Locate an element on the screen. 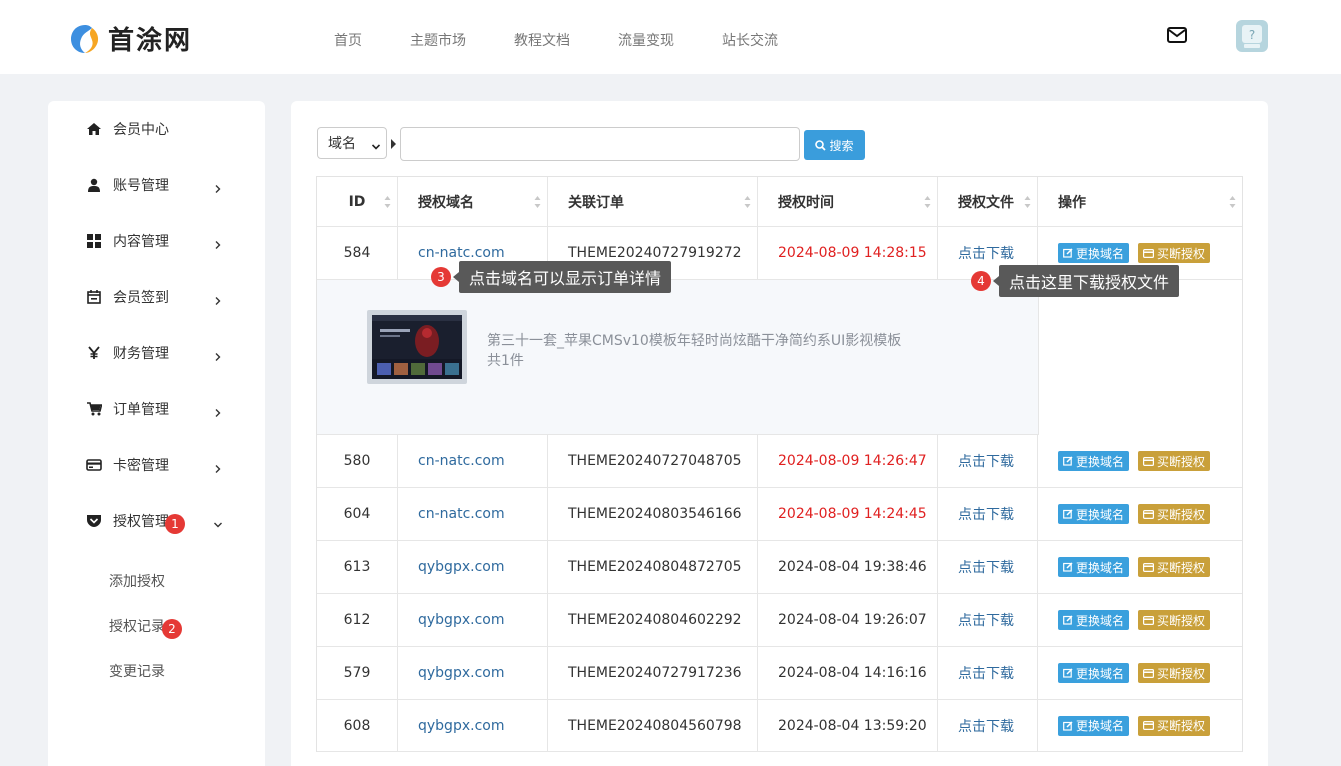  avatar: ? is located at coordinates (1252, 36).